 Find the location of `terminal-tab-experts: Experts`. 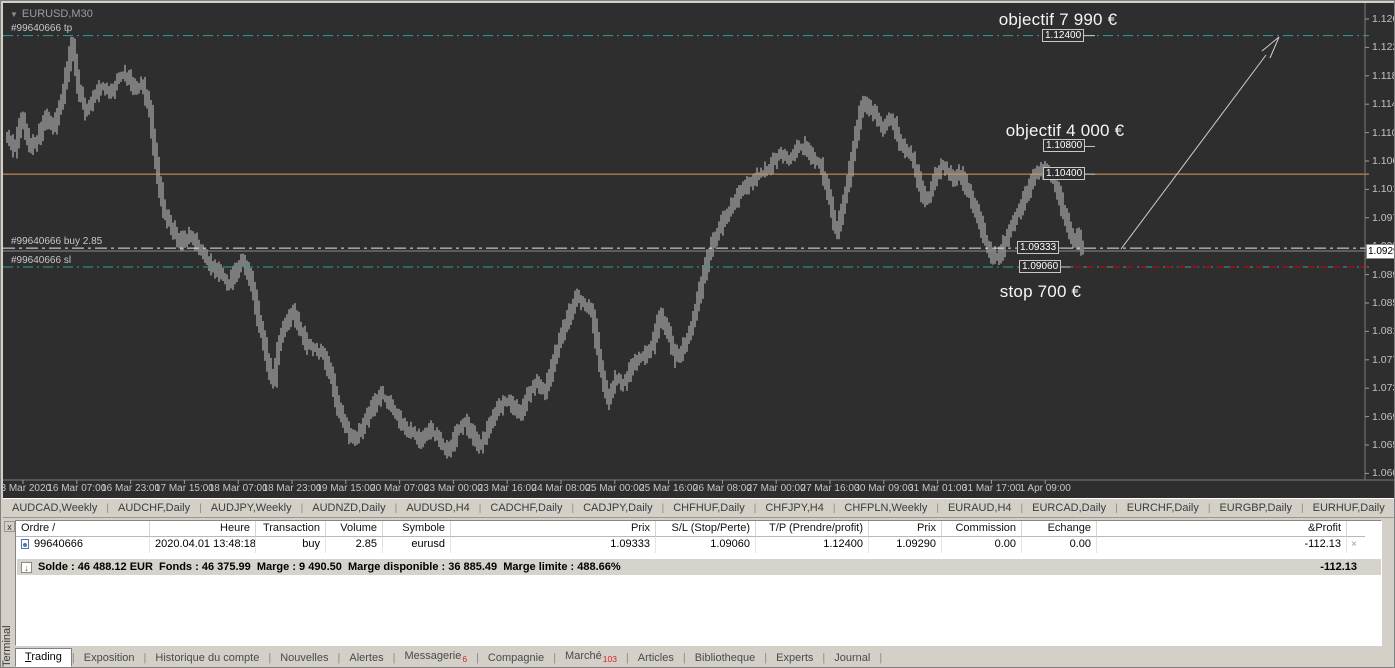

terminal-tab-experts: Experts is located at coordinates (794, 658).